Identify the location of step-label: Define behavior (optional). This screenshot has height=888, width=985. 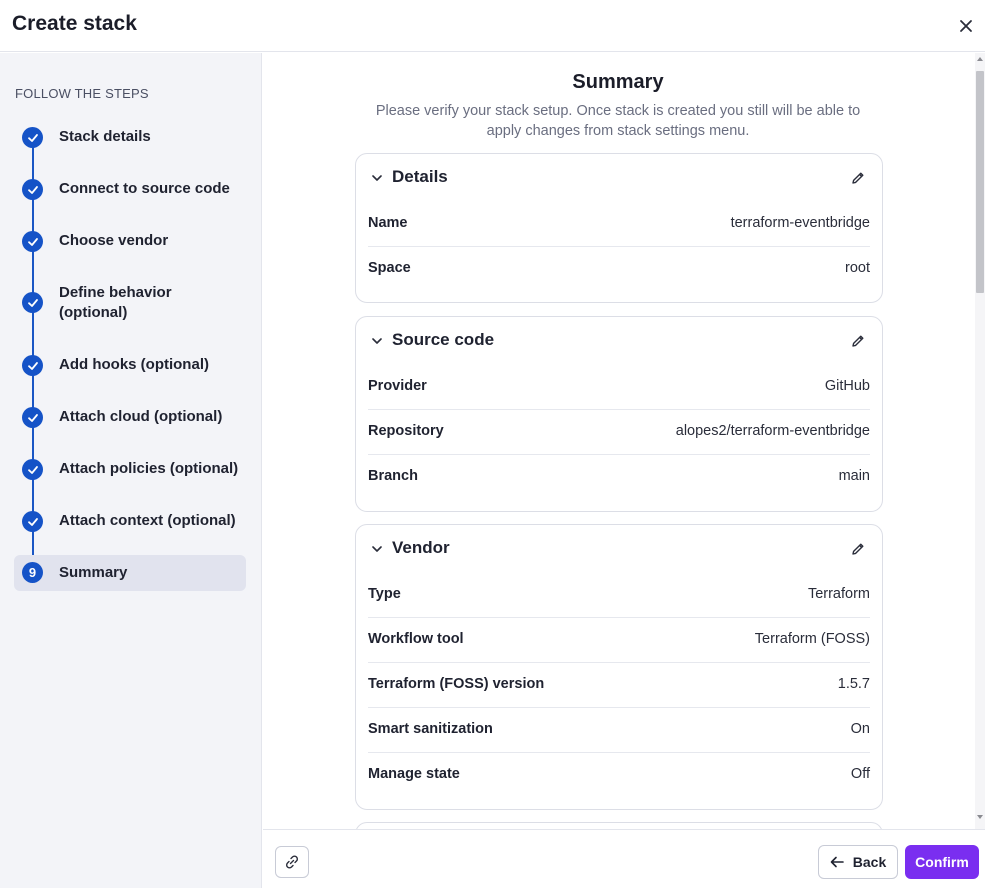
(115, 302).